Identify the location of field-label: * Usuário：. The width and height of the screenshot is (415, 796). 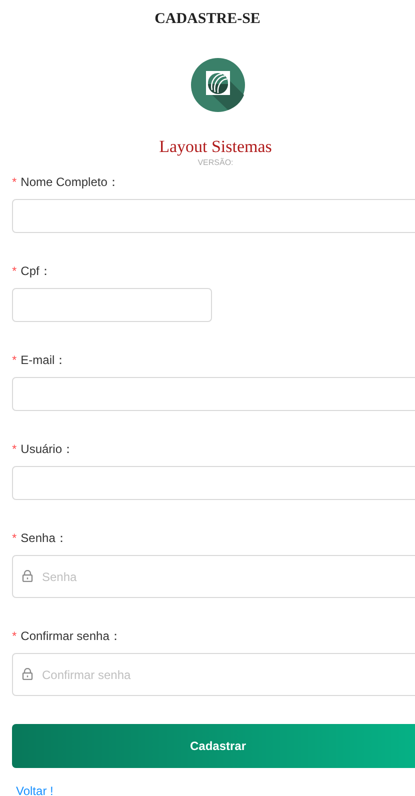
(43, 449).